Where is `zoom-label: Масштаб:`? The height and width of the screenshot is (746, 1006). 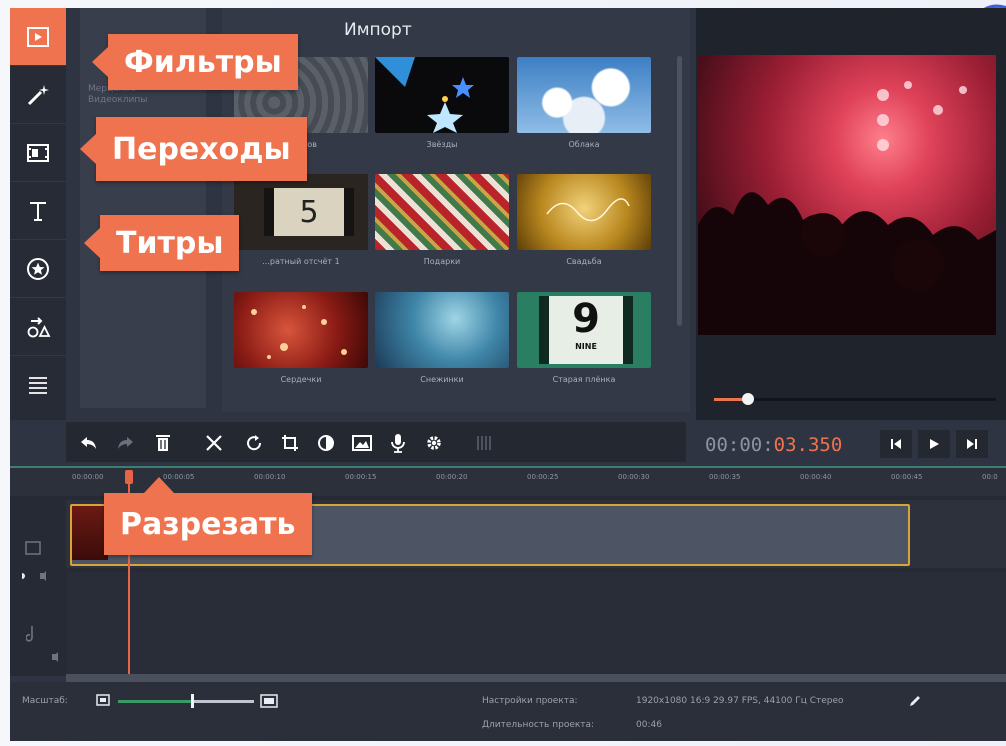
zoom-label: Масштаб: is located at coordinates (45, 701).